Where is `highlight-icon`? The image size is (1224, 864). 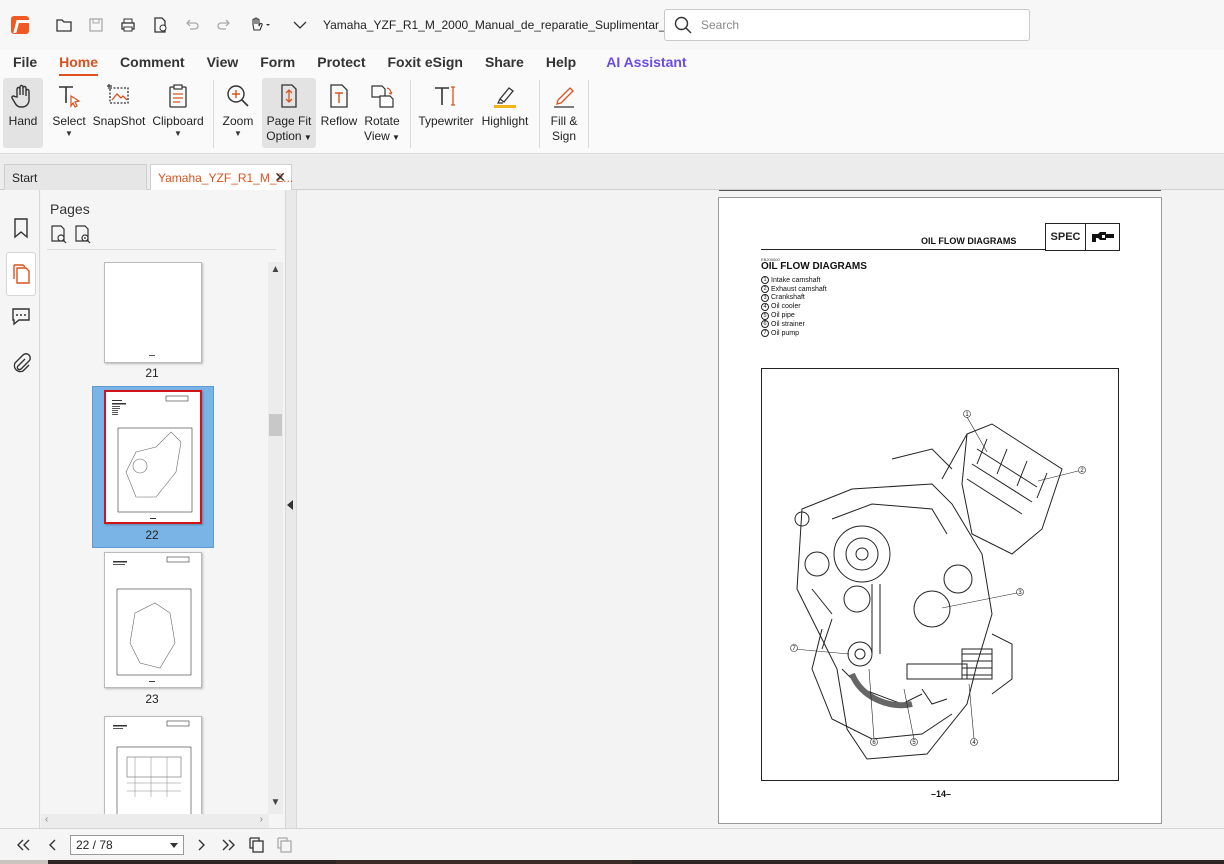 highlight-icon is located at coordinates (505, 97).